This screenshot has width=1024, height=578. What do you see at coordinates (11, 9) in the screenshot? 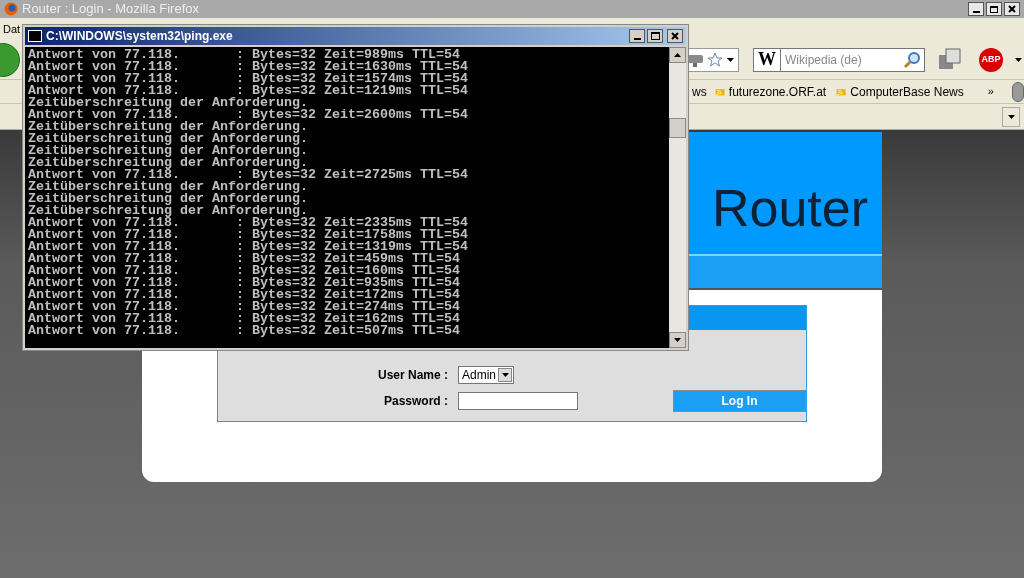
I see `firefox-logo-icon` at bounding box center [11, 9].